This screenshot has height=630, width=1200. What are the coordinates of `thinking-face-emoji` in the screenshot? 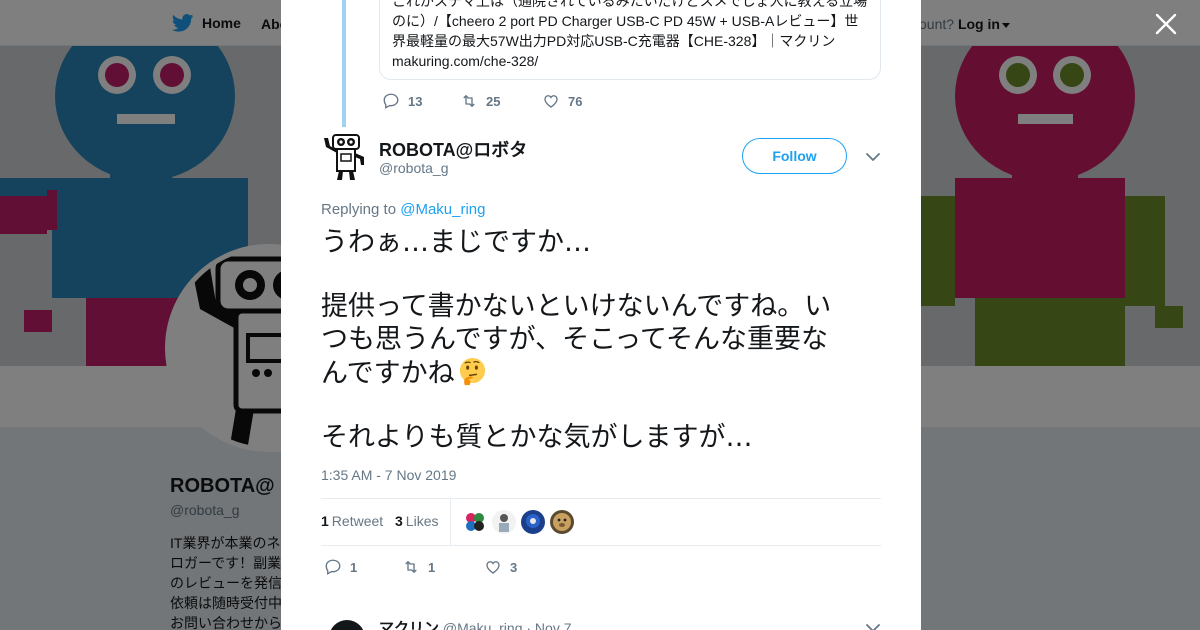 It's located at (472, 371).